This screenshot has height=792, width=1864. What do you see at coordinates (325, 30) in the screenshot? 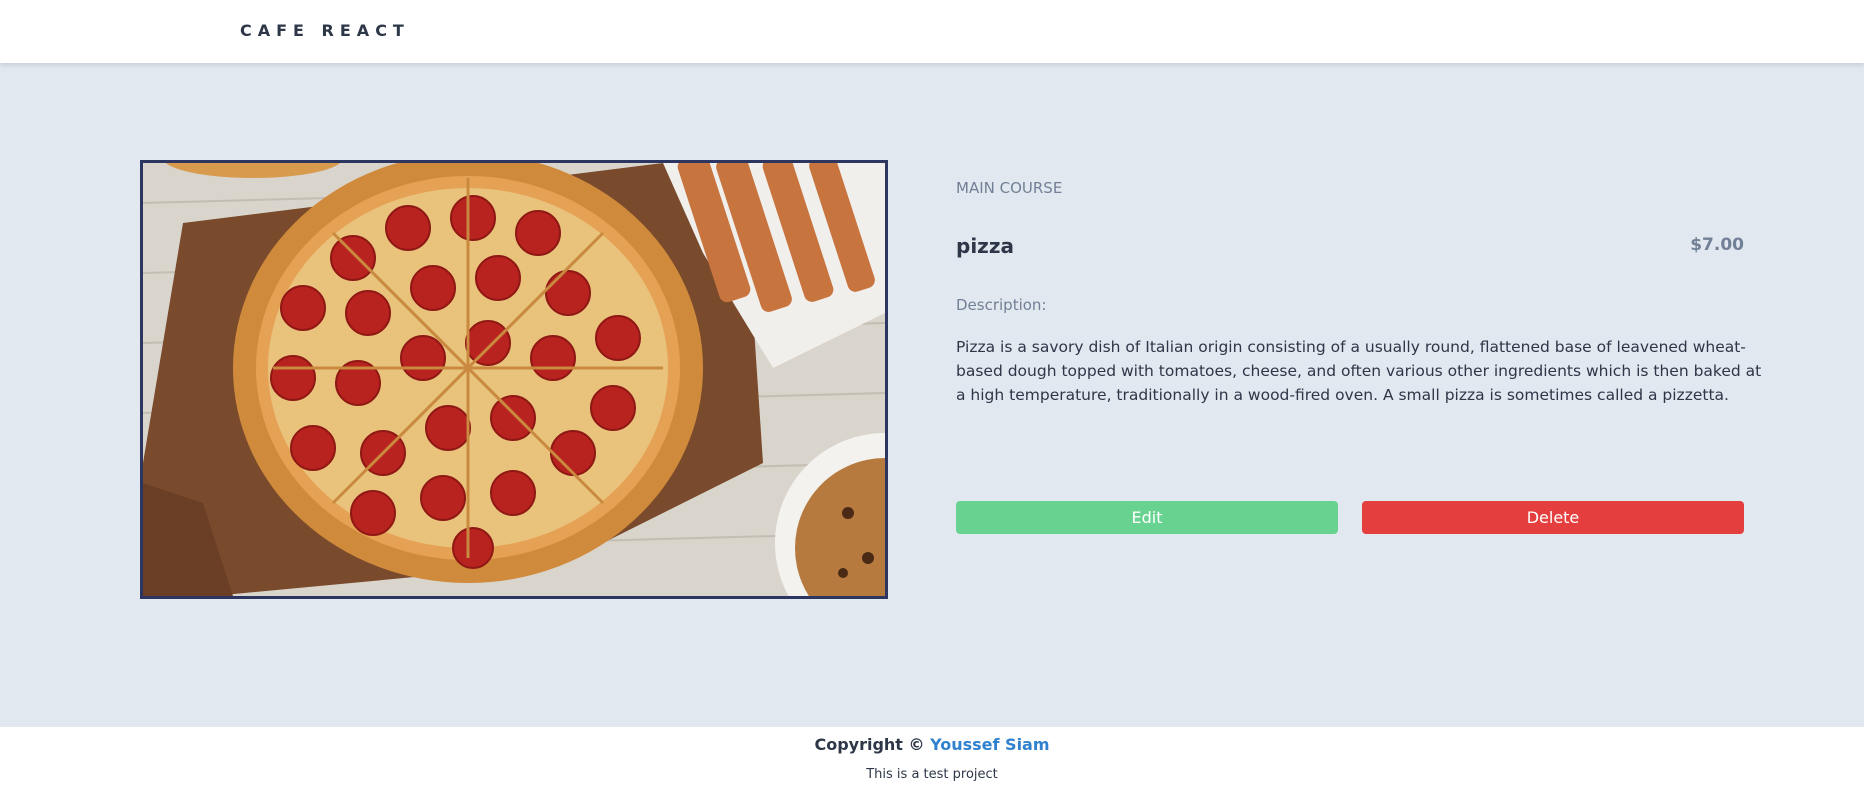
I see `brand-logo: CAFE REACT` at bounding box center [325, 30].